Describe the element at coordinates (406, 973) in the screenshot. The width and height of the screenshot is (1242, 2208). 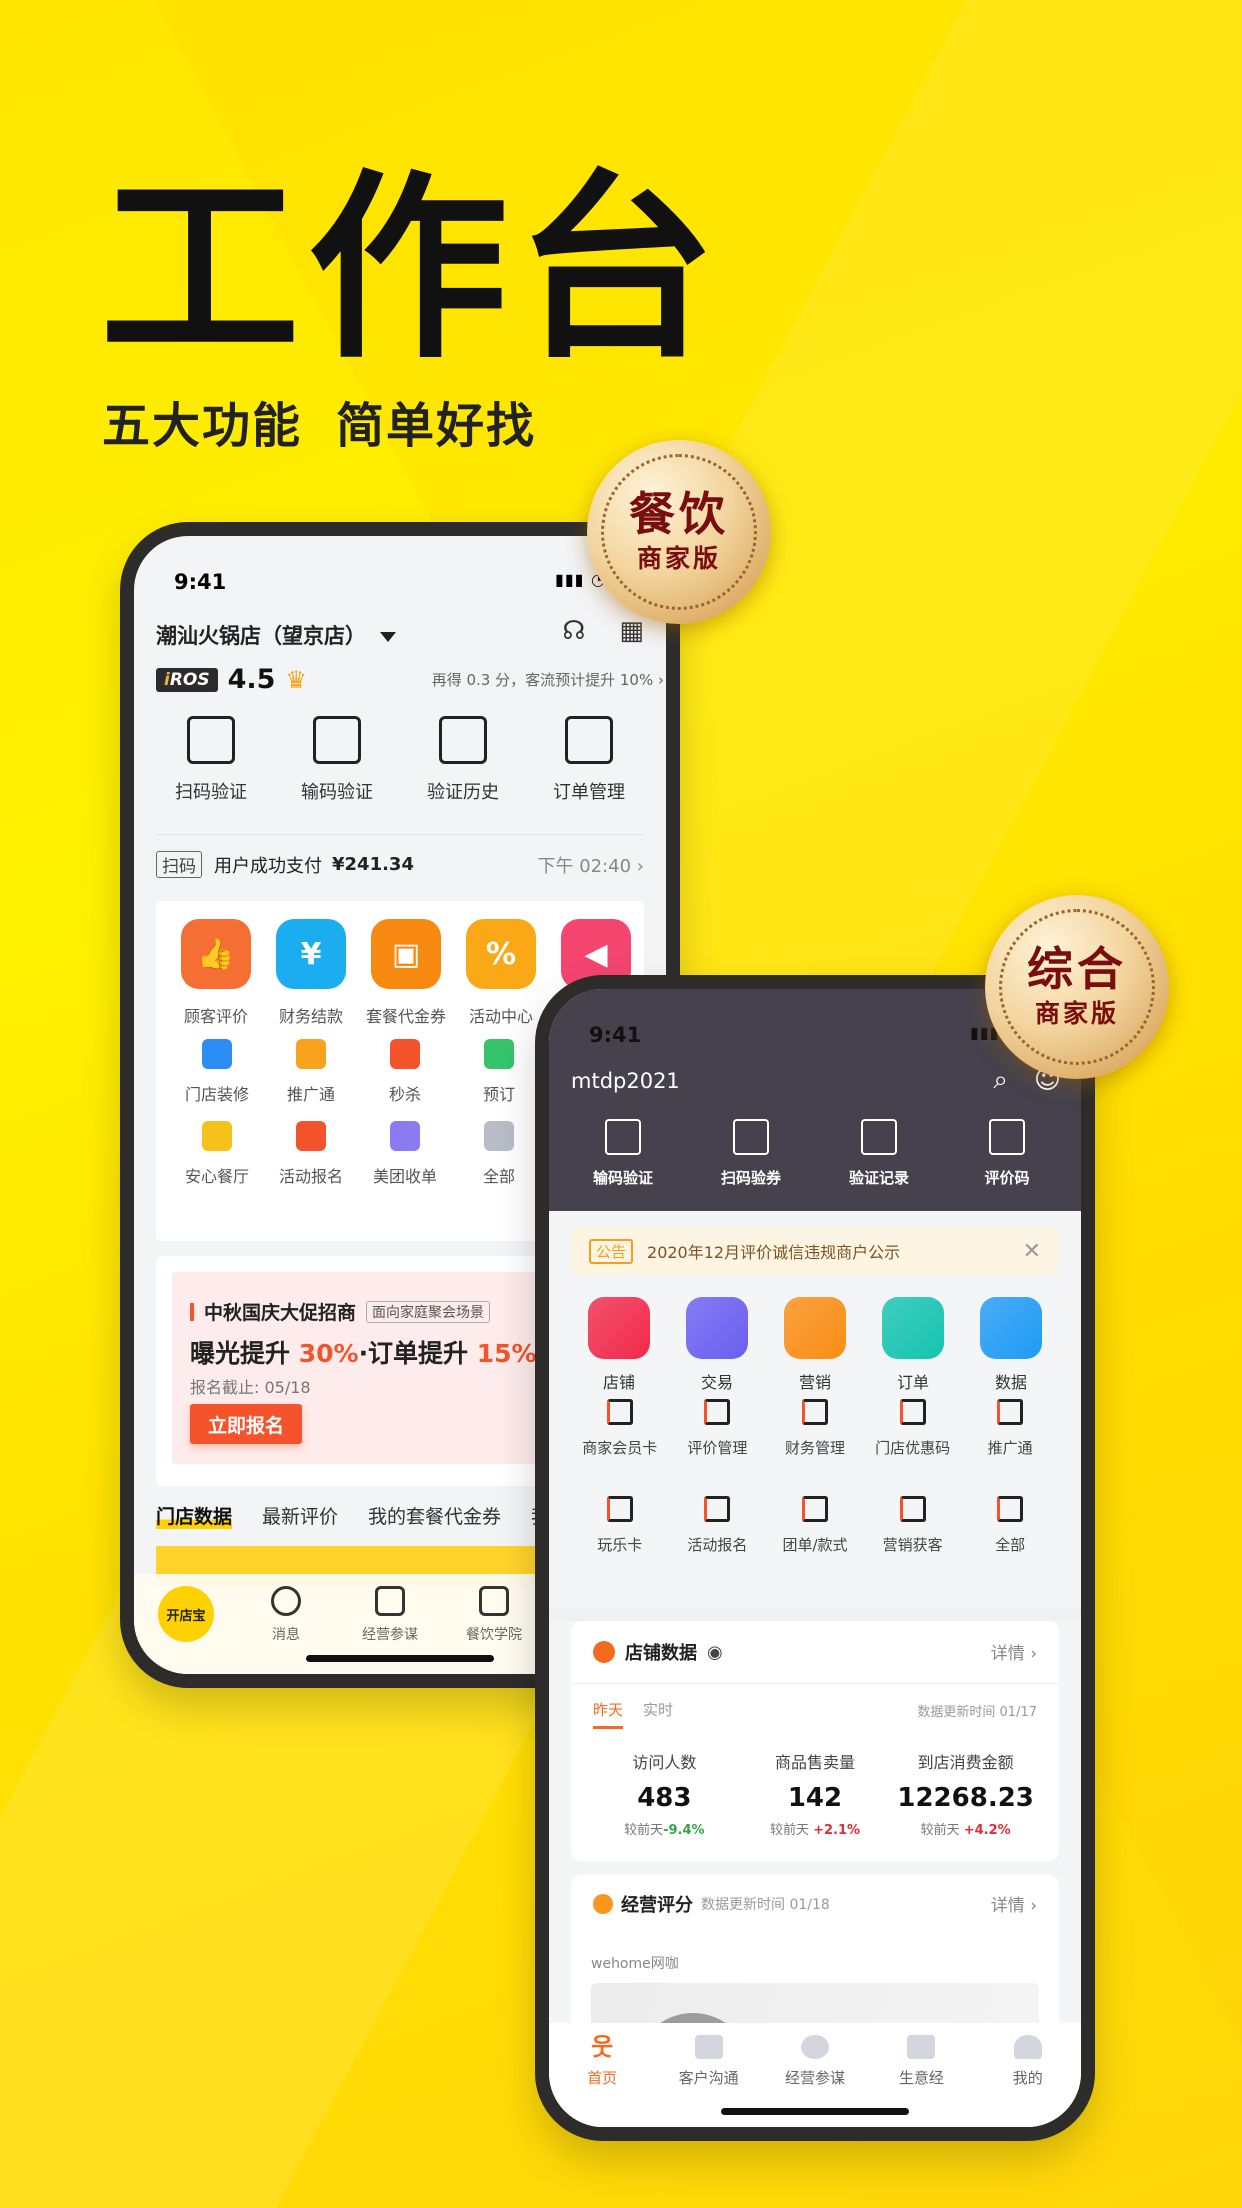
I see `feature-item: ▣ 套餐代金券` at that location.